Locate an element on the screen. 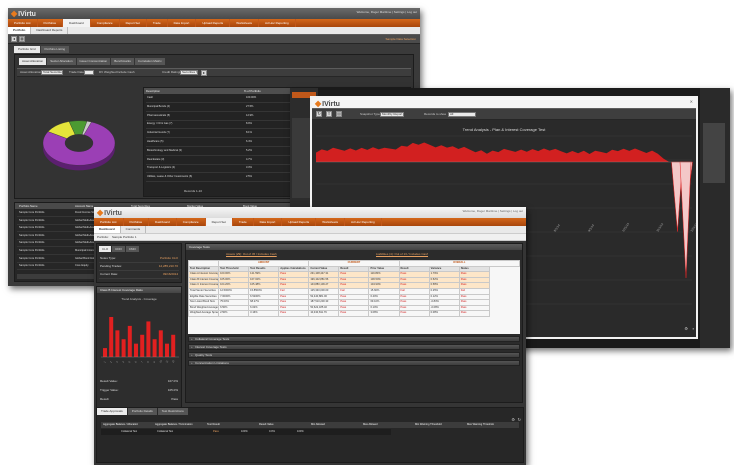 The width and height of the screenshot is (734, 465). filter-tab: Correlation Matrix is located at coordinates (149, 61).